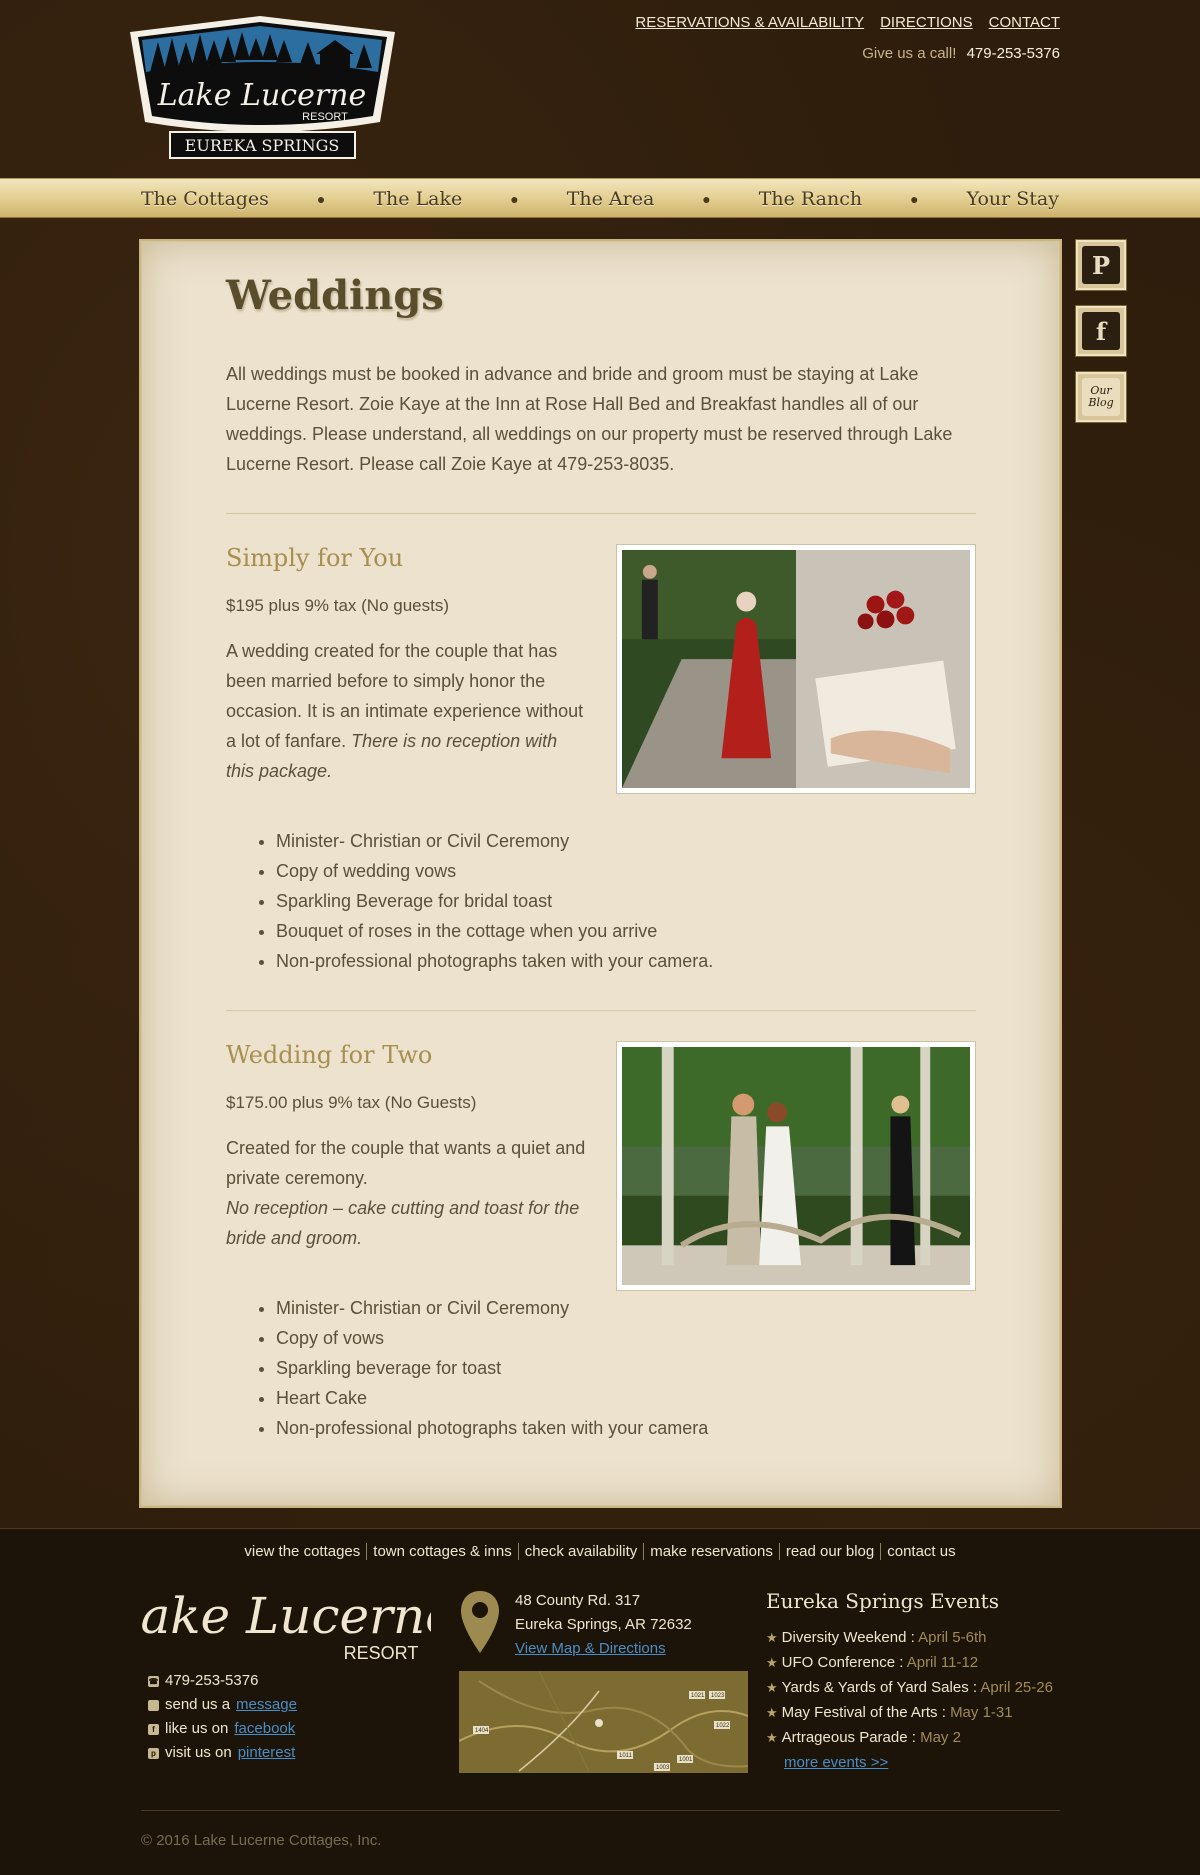  I want to click on list-item: Copy of wedding vows, so click(626, 871).